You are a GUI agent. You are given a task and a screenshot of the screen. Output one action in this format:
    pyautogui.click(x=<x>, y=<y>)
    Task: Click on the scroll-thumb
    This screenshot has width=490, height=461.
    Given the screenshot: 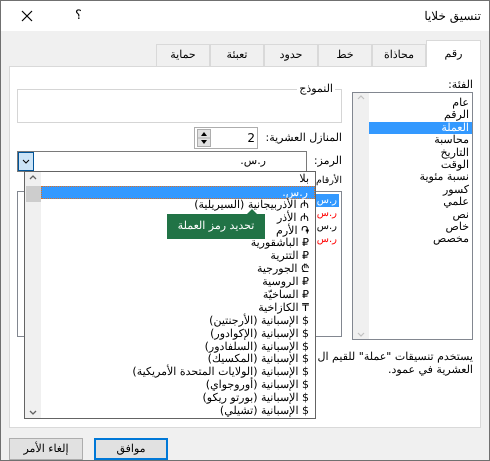 What is the action you would take?
    pyautogui.click(x=33, y=194)
    